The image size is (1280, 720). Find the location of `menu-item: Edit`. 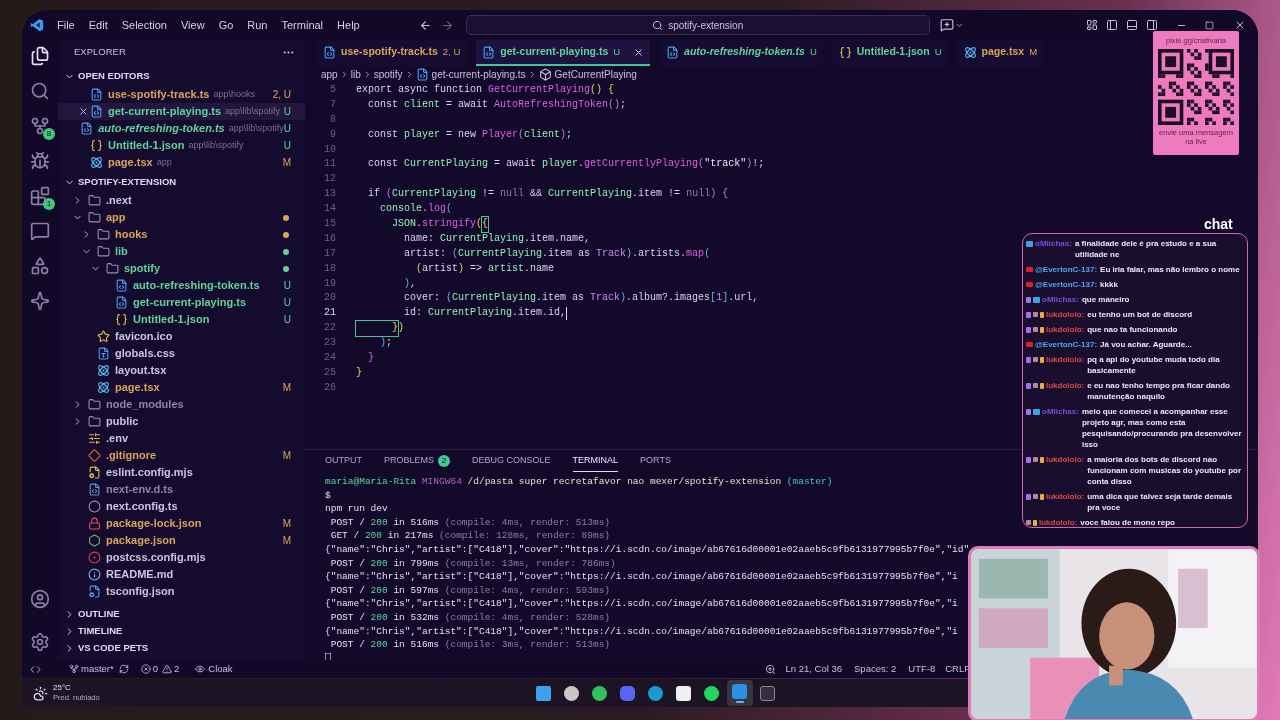

menu-item: Edit is located at coordinates (98, 25).